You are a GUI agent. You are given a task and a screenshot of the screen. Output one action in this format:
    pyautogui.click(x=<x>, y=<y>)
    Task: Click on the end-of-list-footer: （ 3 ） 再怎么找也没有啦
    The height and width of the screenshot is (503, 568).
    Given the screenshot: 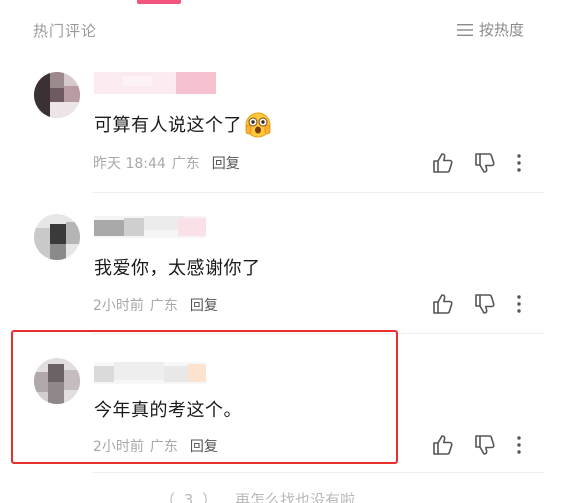 What is the action you would take?
    pyautogui.click(x=257, y=496)
    